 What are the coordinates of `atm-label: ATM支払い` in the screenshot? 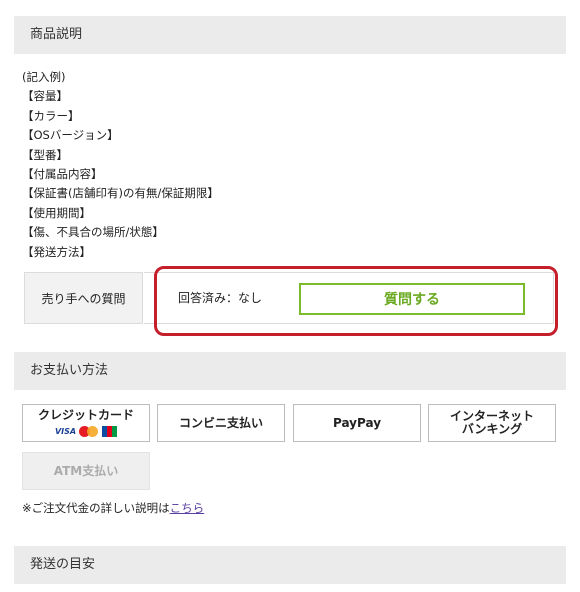 It's located at (86, 470).